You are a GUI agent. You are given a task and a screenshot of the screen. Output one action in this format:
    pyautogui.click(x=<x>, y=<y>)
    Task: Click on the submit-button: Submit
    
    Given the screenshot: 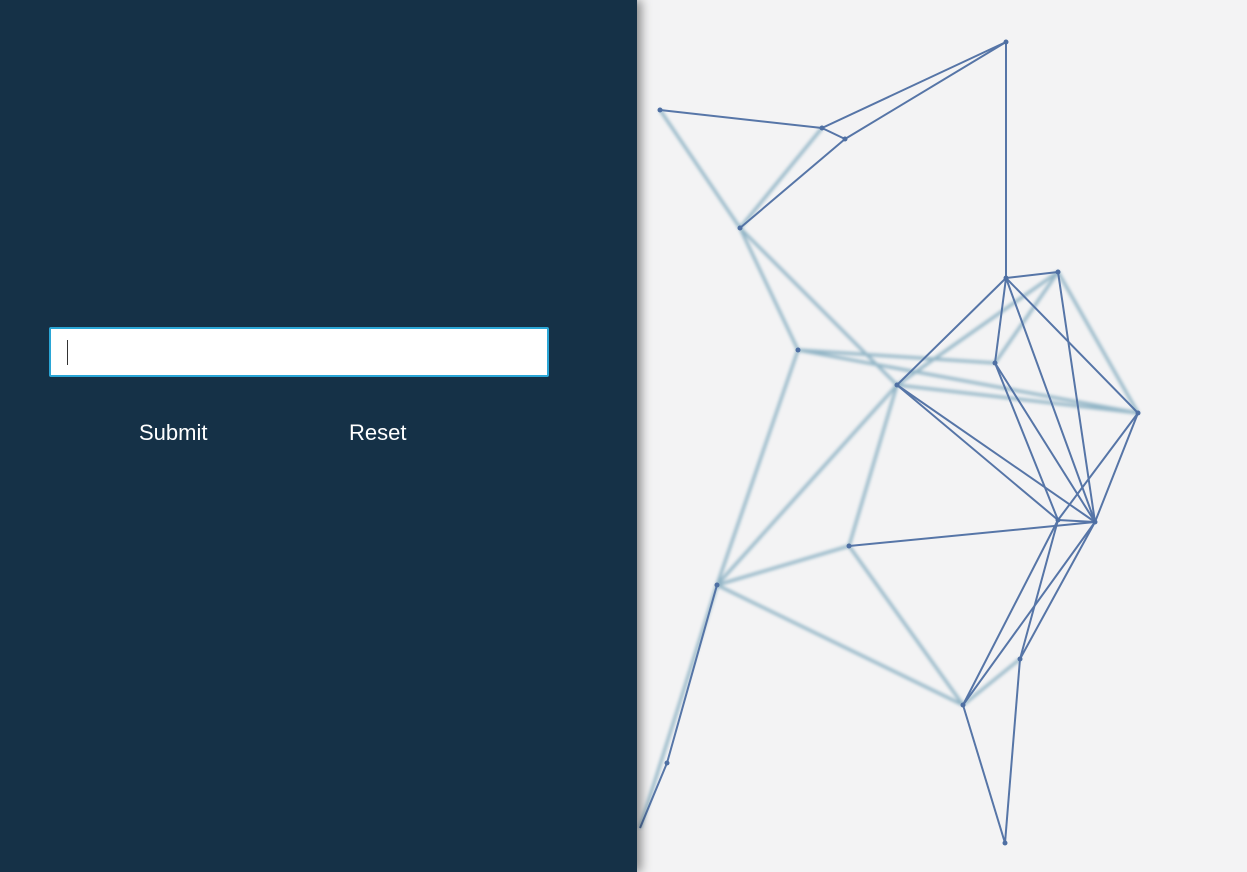 What is the action you would take?
    pyautogui.click(x=173, y=433)
    